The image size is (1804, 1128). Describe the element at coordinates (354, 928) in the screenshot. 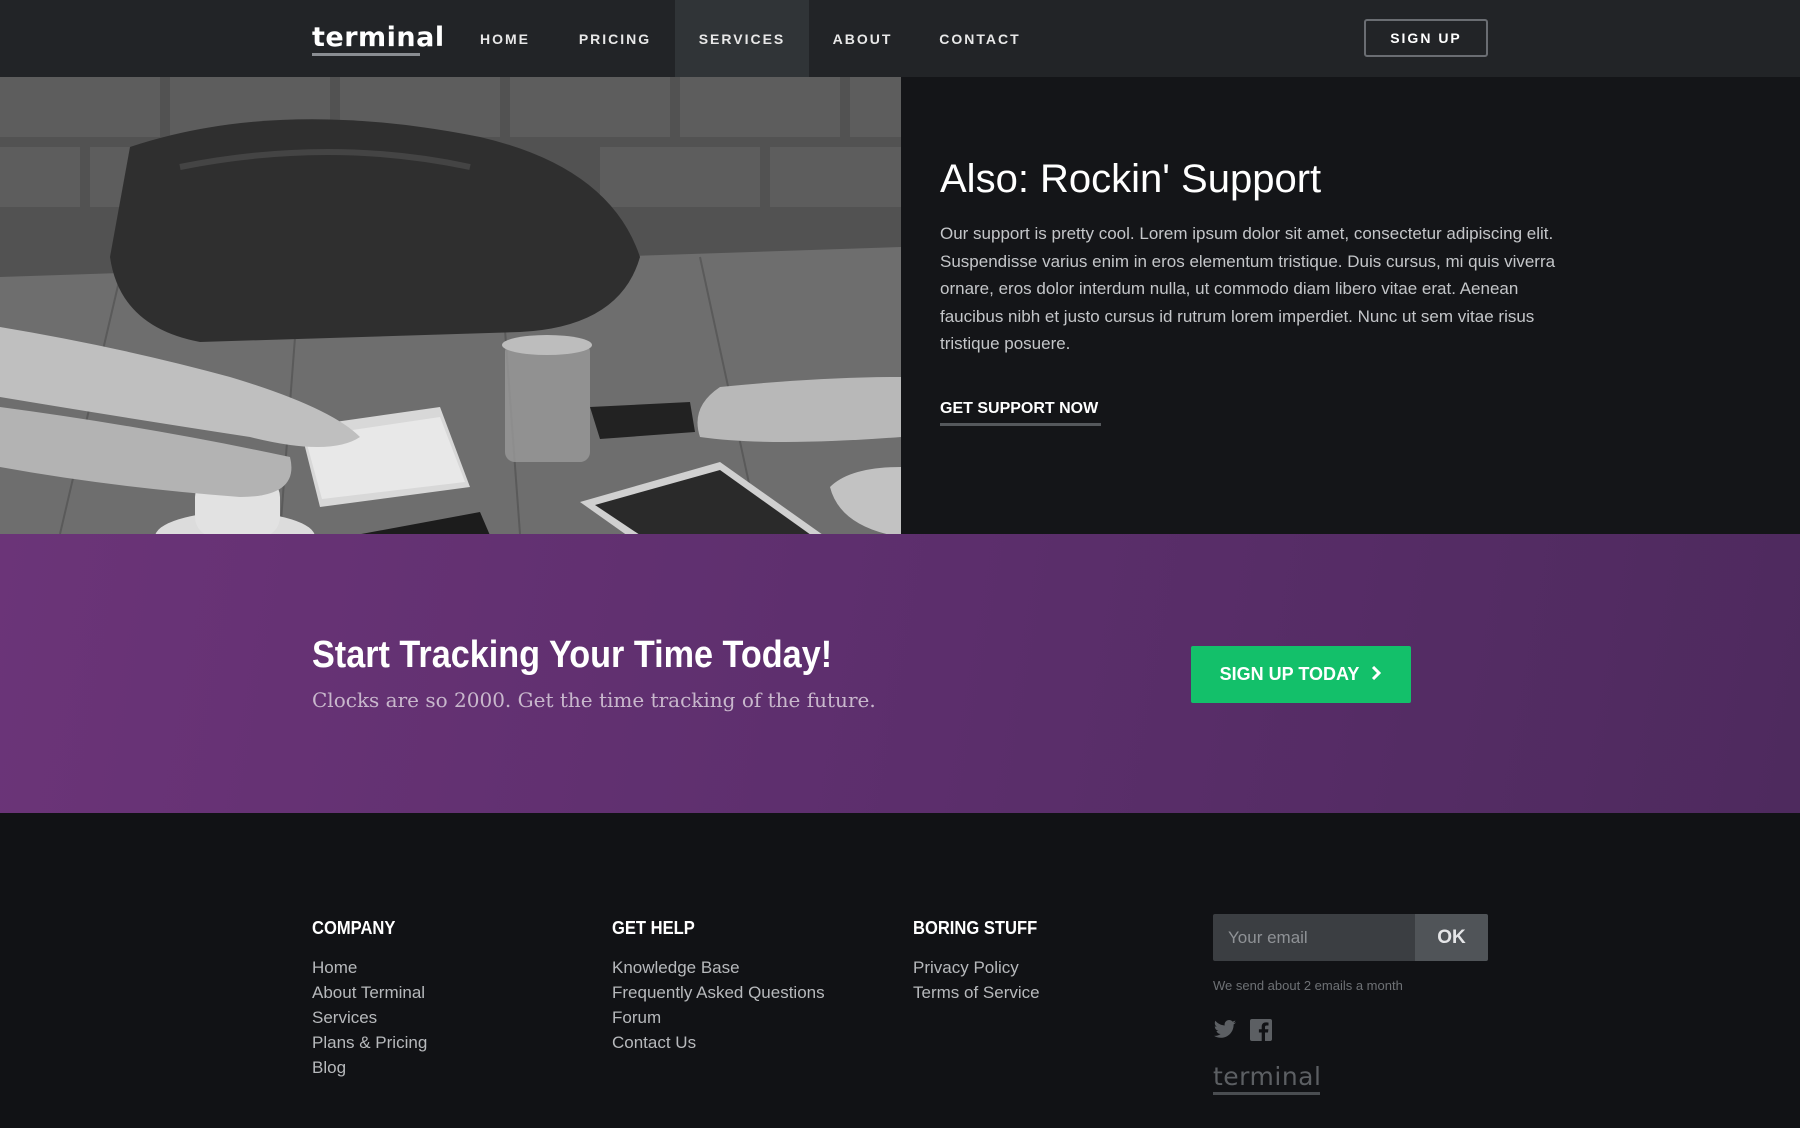

I see `footer-heading-company: COMPANY` at that location.